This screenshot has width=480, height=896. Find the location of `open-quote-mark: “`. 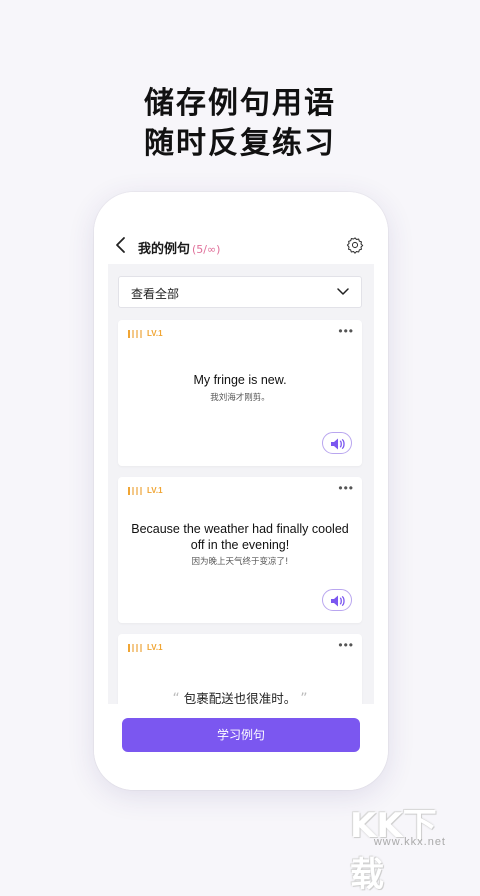

open-quote-mark: “ is located at coordinates (176, 697).